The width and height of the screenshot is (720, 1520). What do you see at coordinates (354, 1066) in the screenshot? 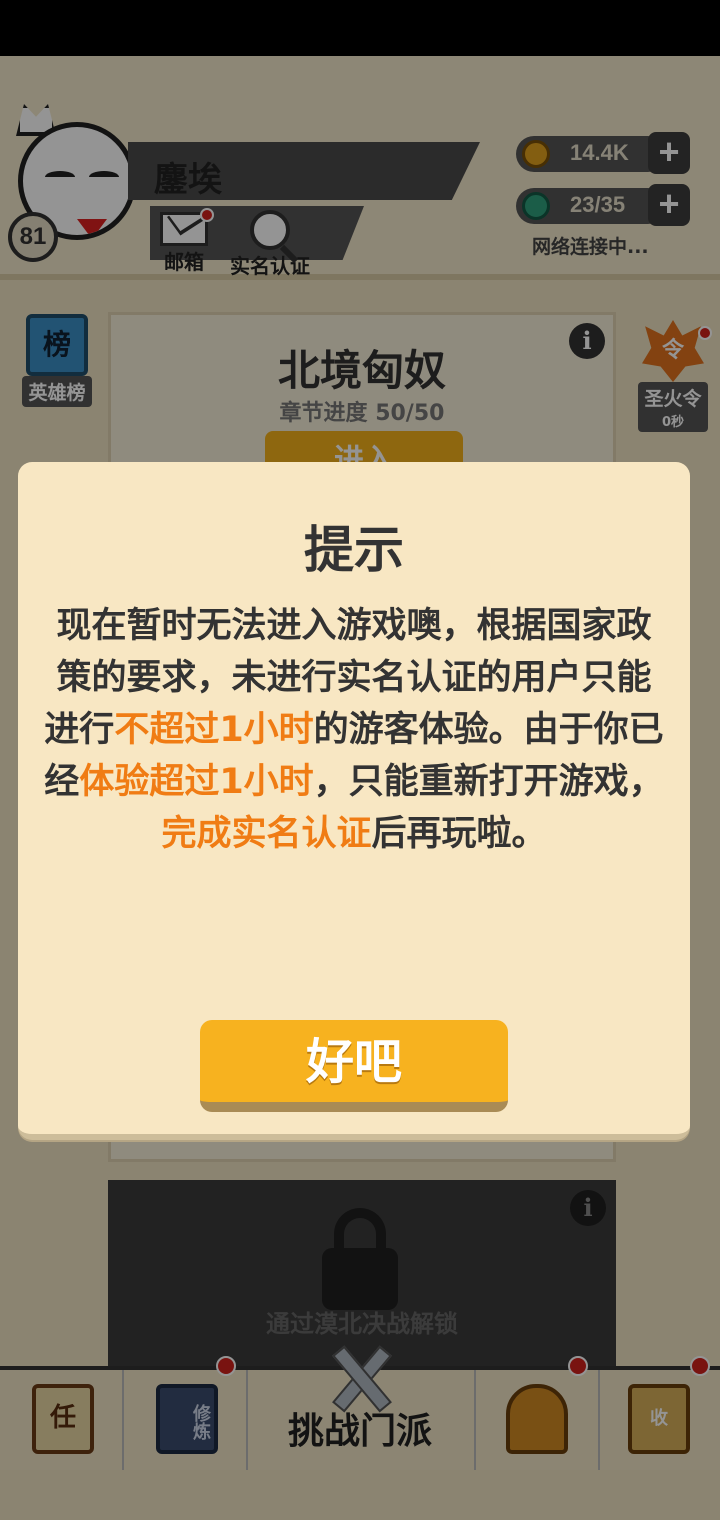
I see `ok-button: 好吧` at bounding box center [354, 1066].